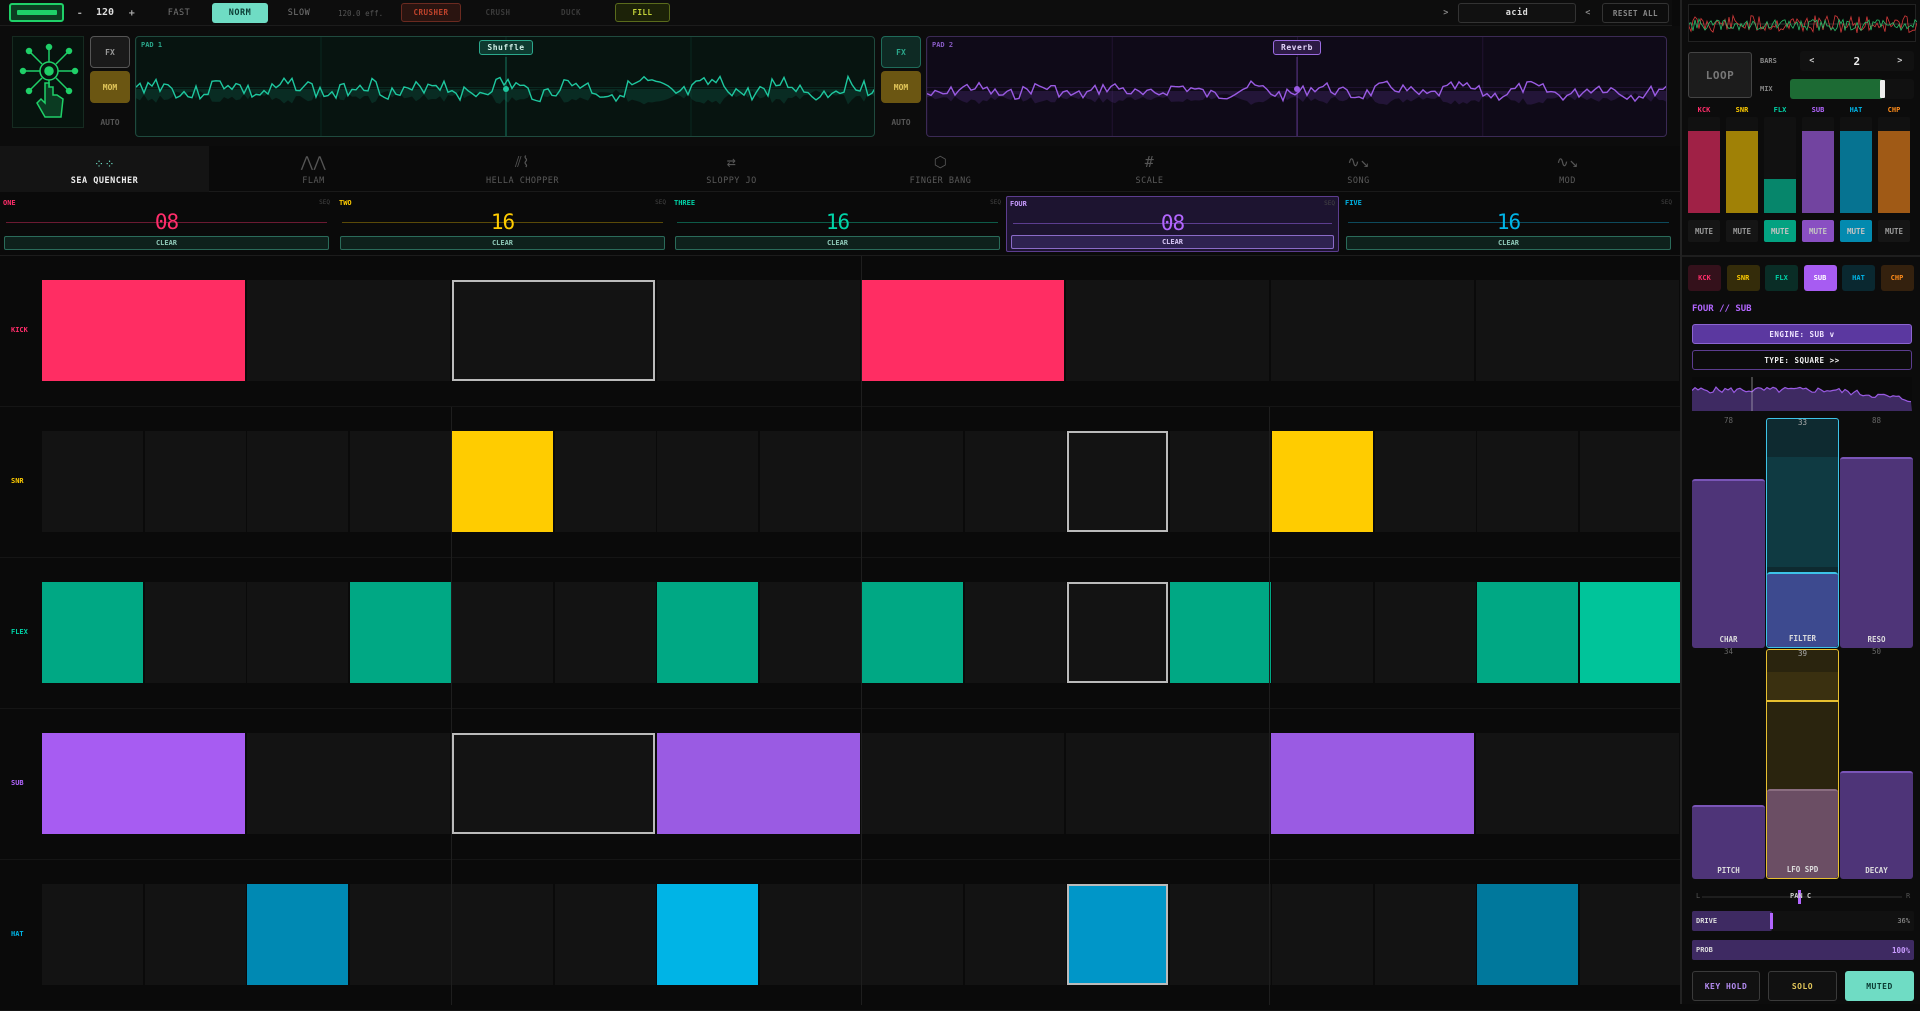  I want to click on sequence-two: TWO SEQ 16 CLEAR, so click(502, 224).